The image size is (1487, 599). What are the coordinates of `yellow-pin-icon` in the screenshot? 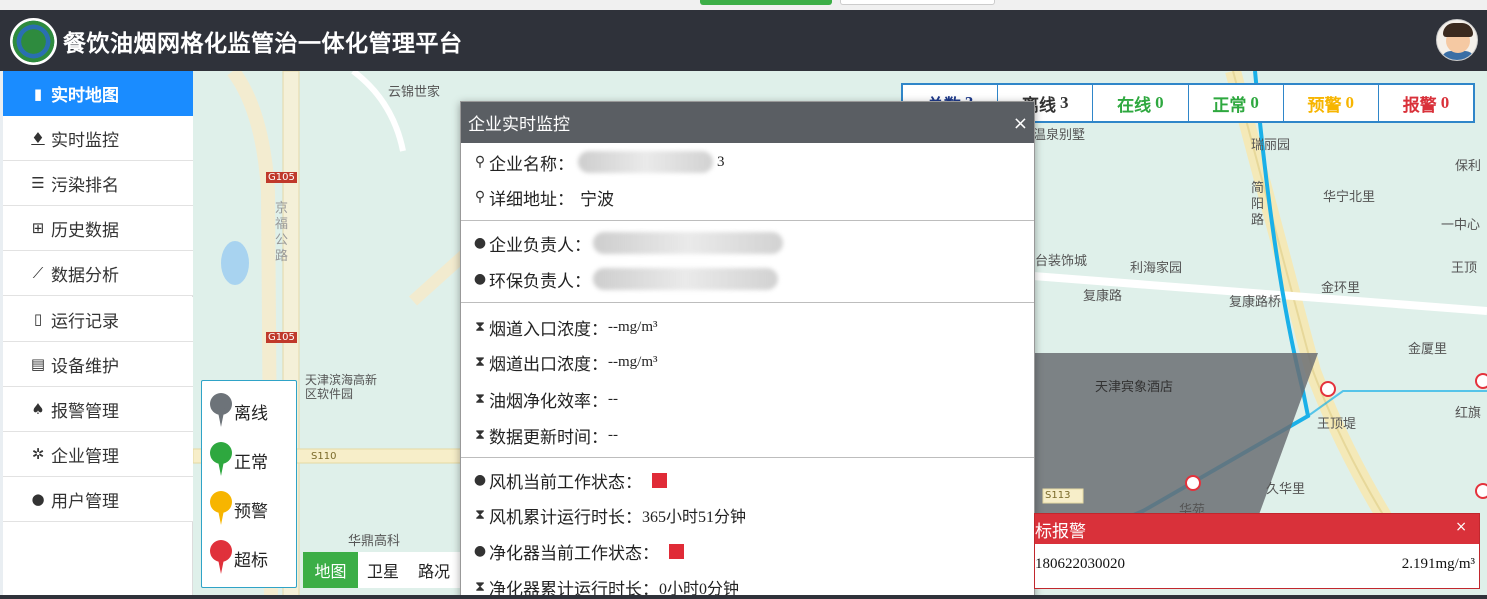 It's located at (221, 509).